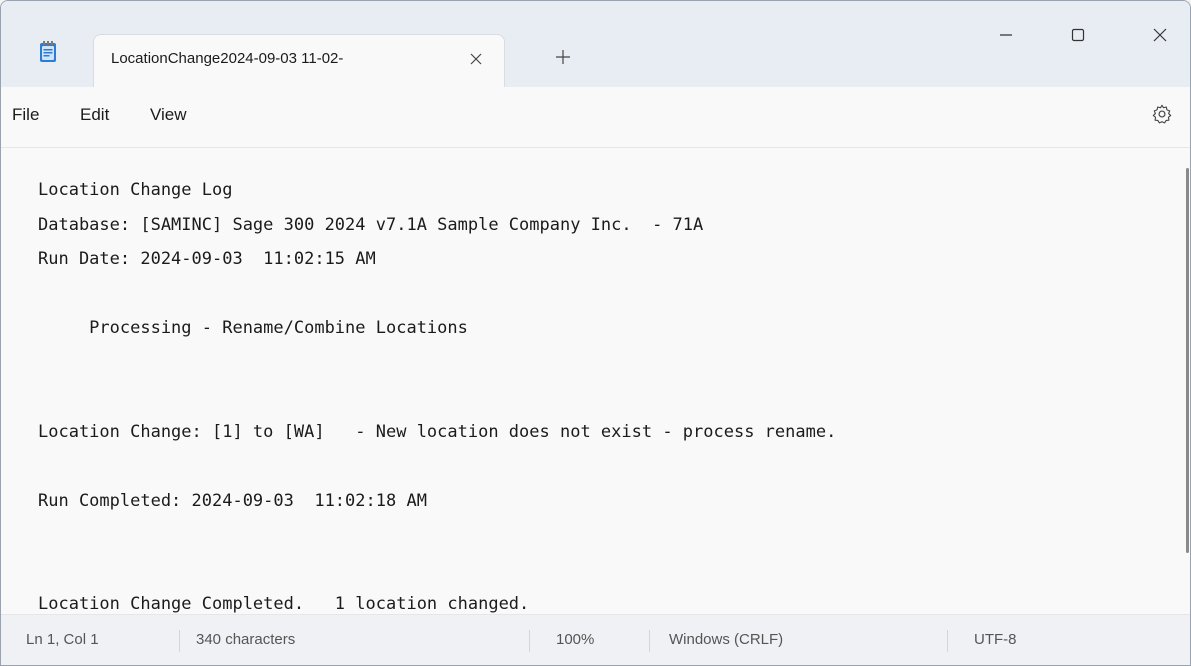  Describe the element at coordinates (1160, 35) in the screenshot. I see `window-close-icon` at that location.